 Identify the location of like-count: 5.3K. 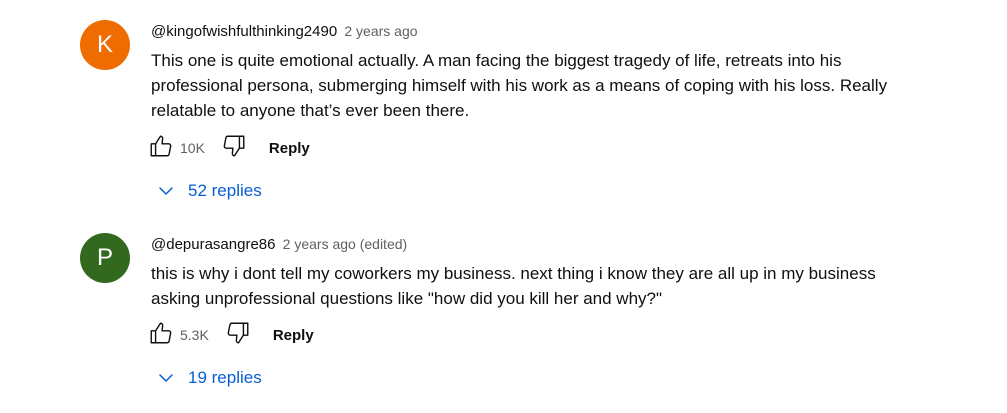
(194, 335).